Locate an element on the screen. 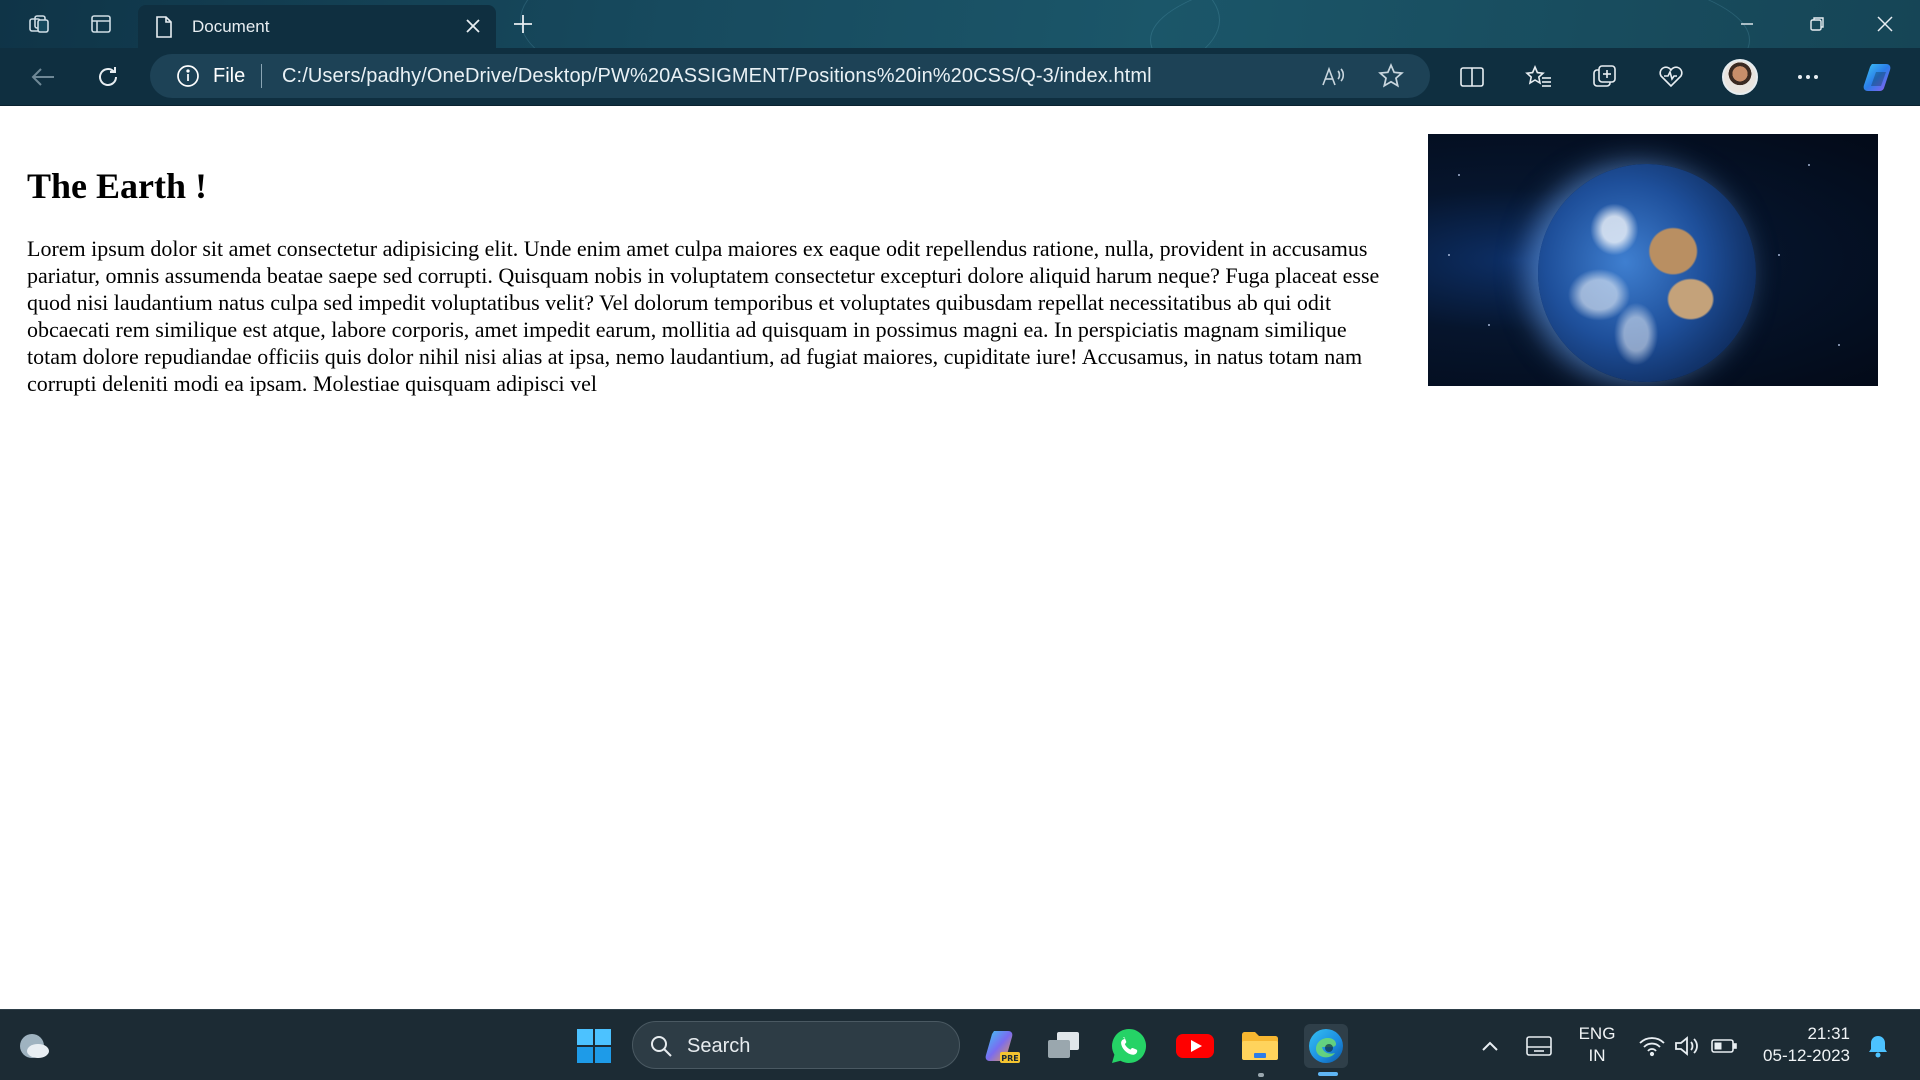 The image size is (1920, 1080). read-aloud-icon is located at coordinates (1334, 77).